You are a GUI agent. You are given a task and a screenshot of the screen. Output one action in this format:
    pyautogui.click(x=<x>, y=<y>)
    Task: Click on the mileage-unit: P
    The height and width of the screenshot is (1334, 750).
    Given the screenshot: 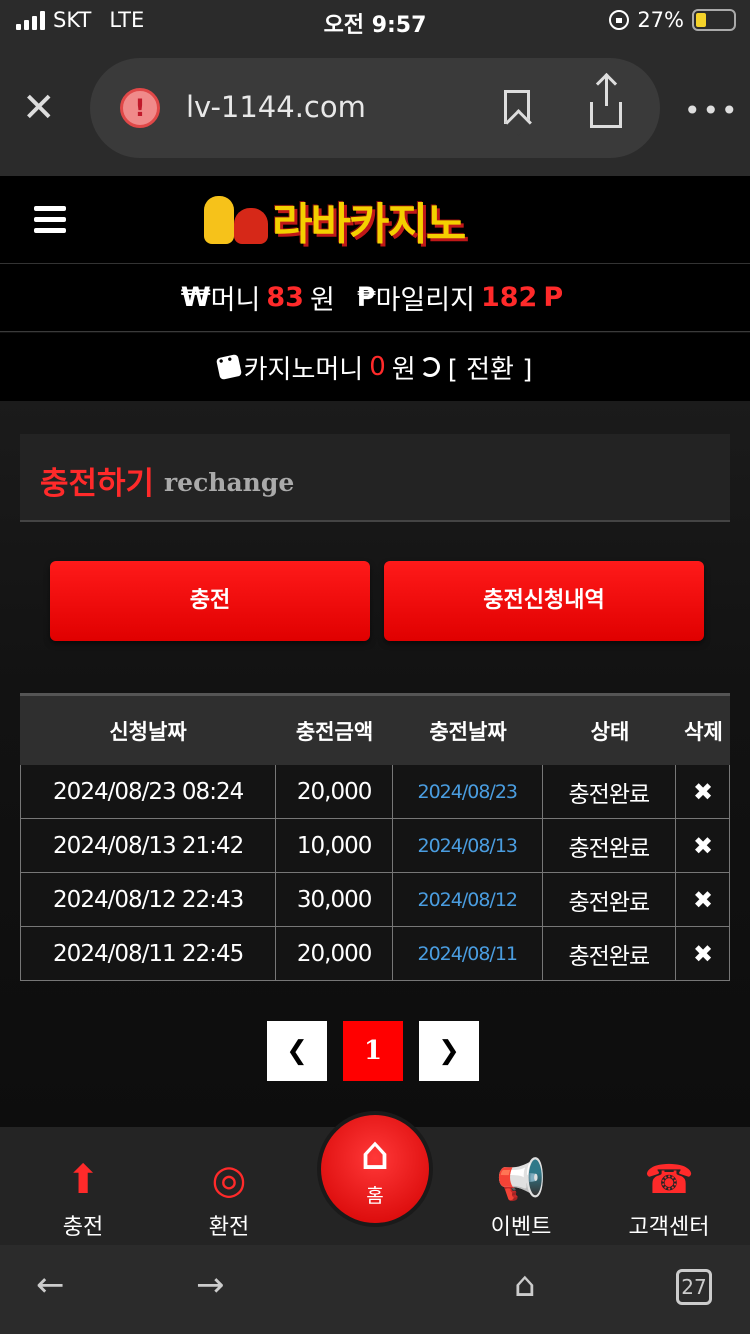 What is the action you would take?
    pyautogui.click(x=553, y=297)
    